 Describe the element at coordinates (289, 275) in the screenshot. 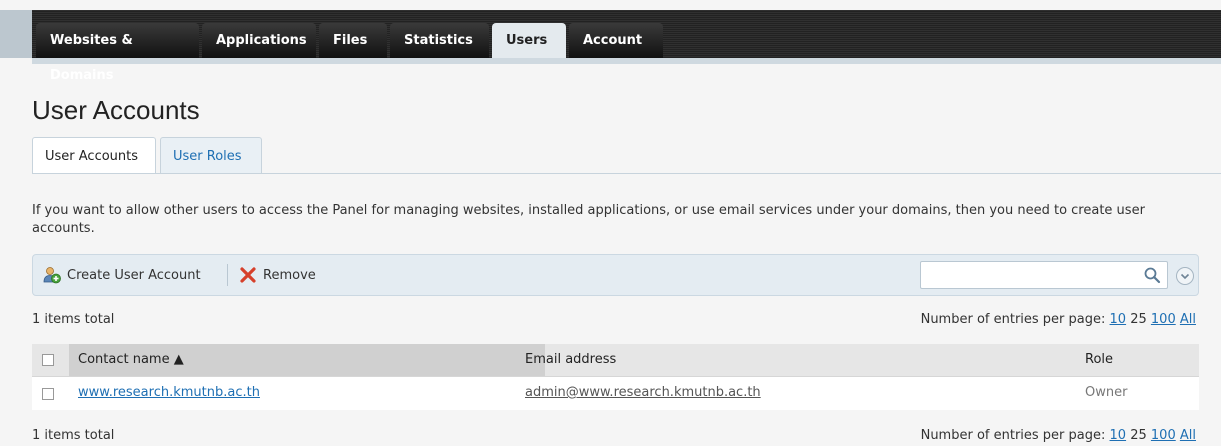

I see `remove-label: Remove` at that location.